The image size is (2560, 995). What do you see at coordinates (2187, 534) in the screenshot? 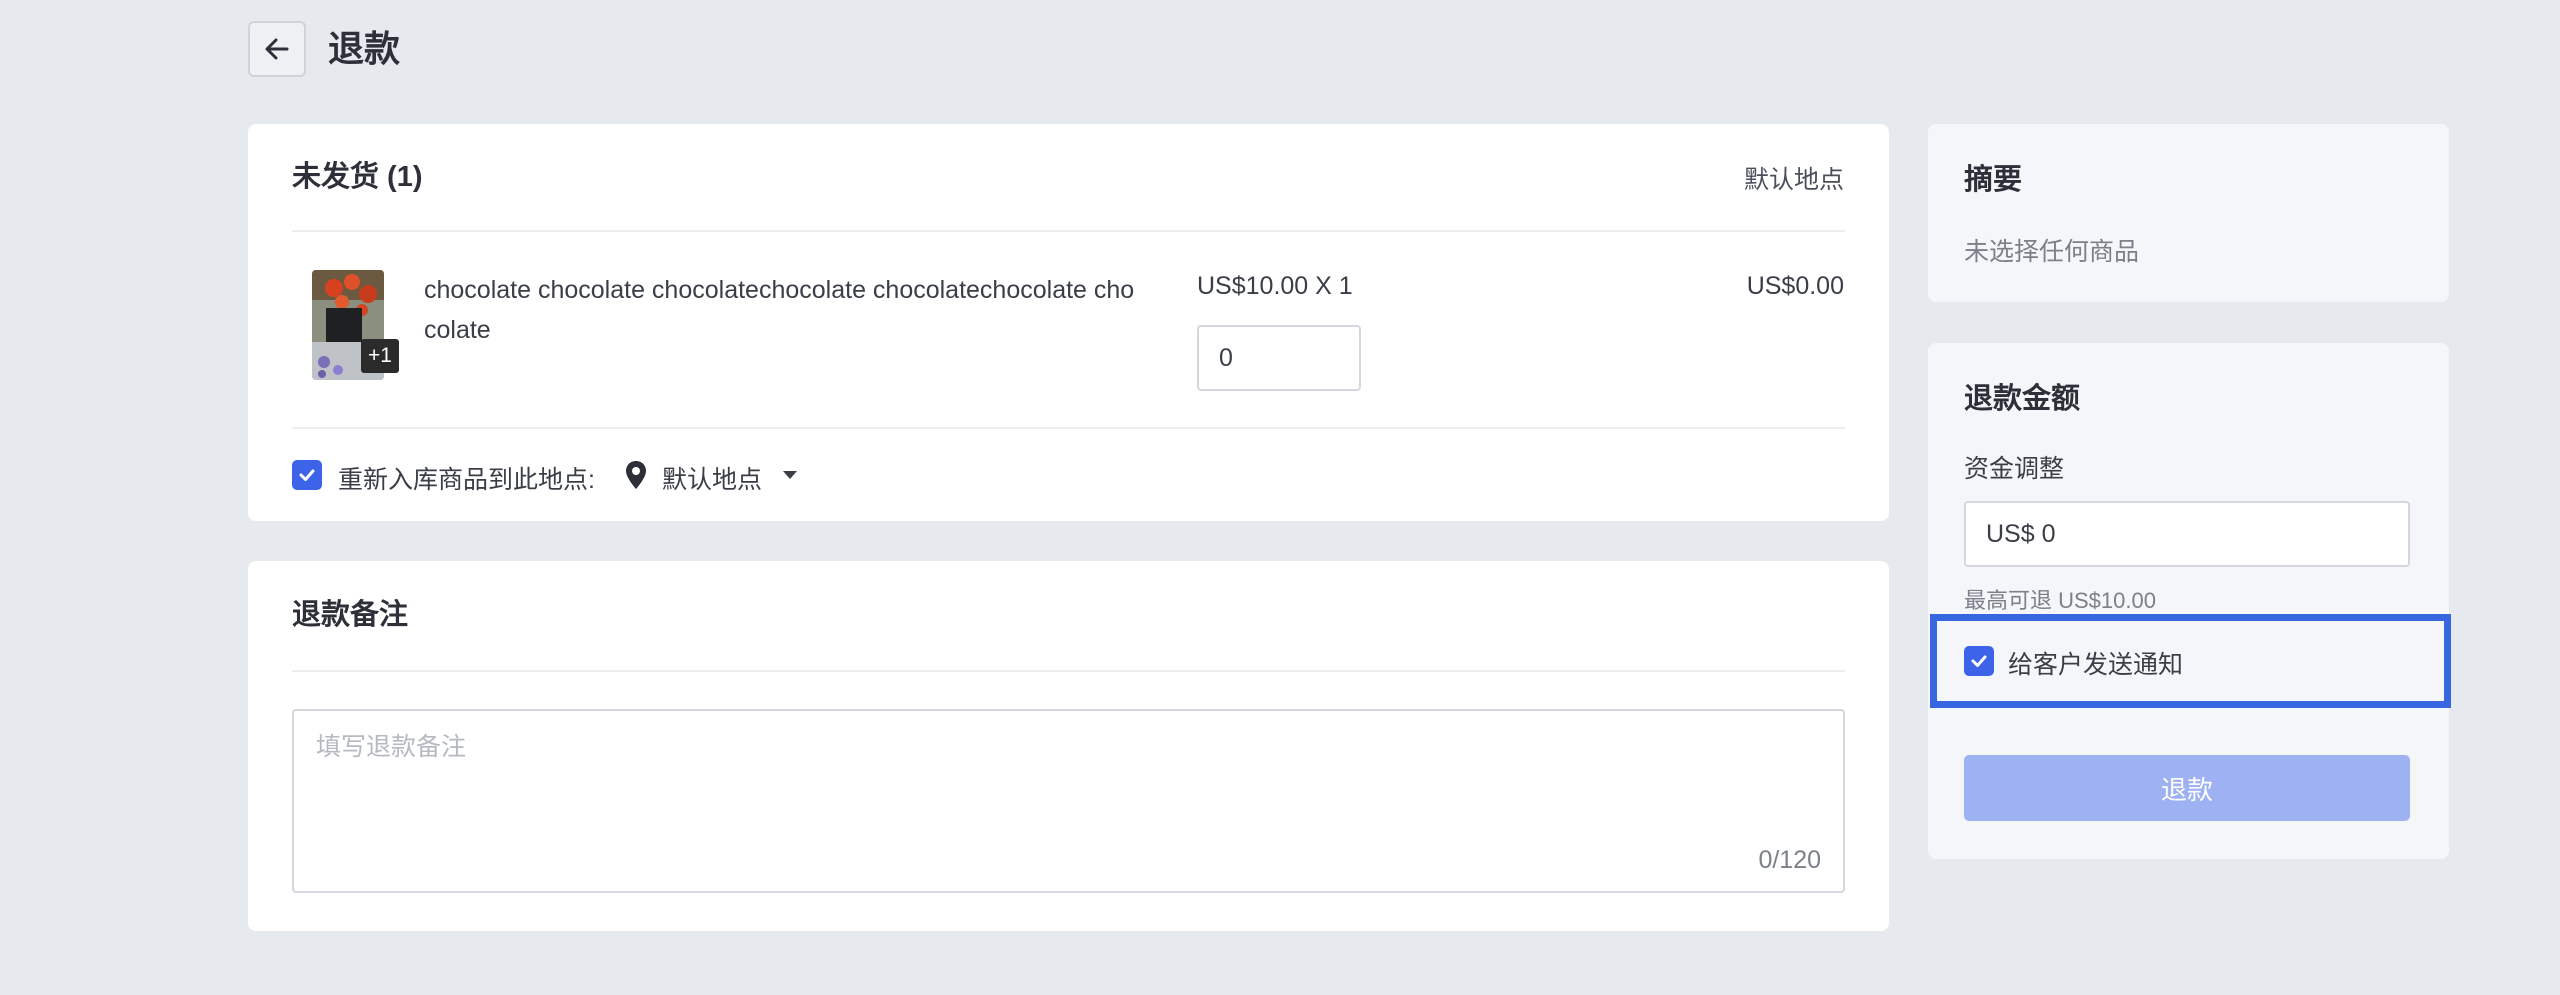
I see `refund-amount-input: US$ 0` at bounding box center [2187, 534].